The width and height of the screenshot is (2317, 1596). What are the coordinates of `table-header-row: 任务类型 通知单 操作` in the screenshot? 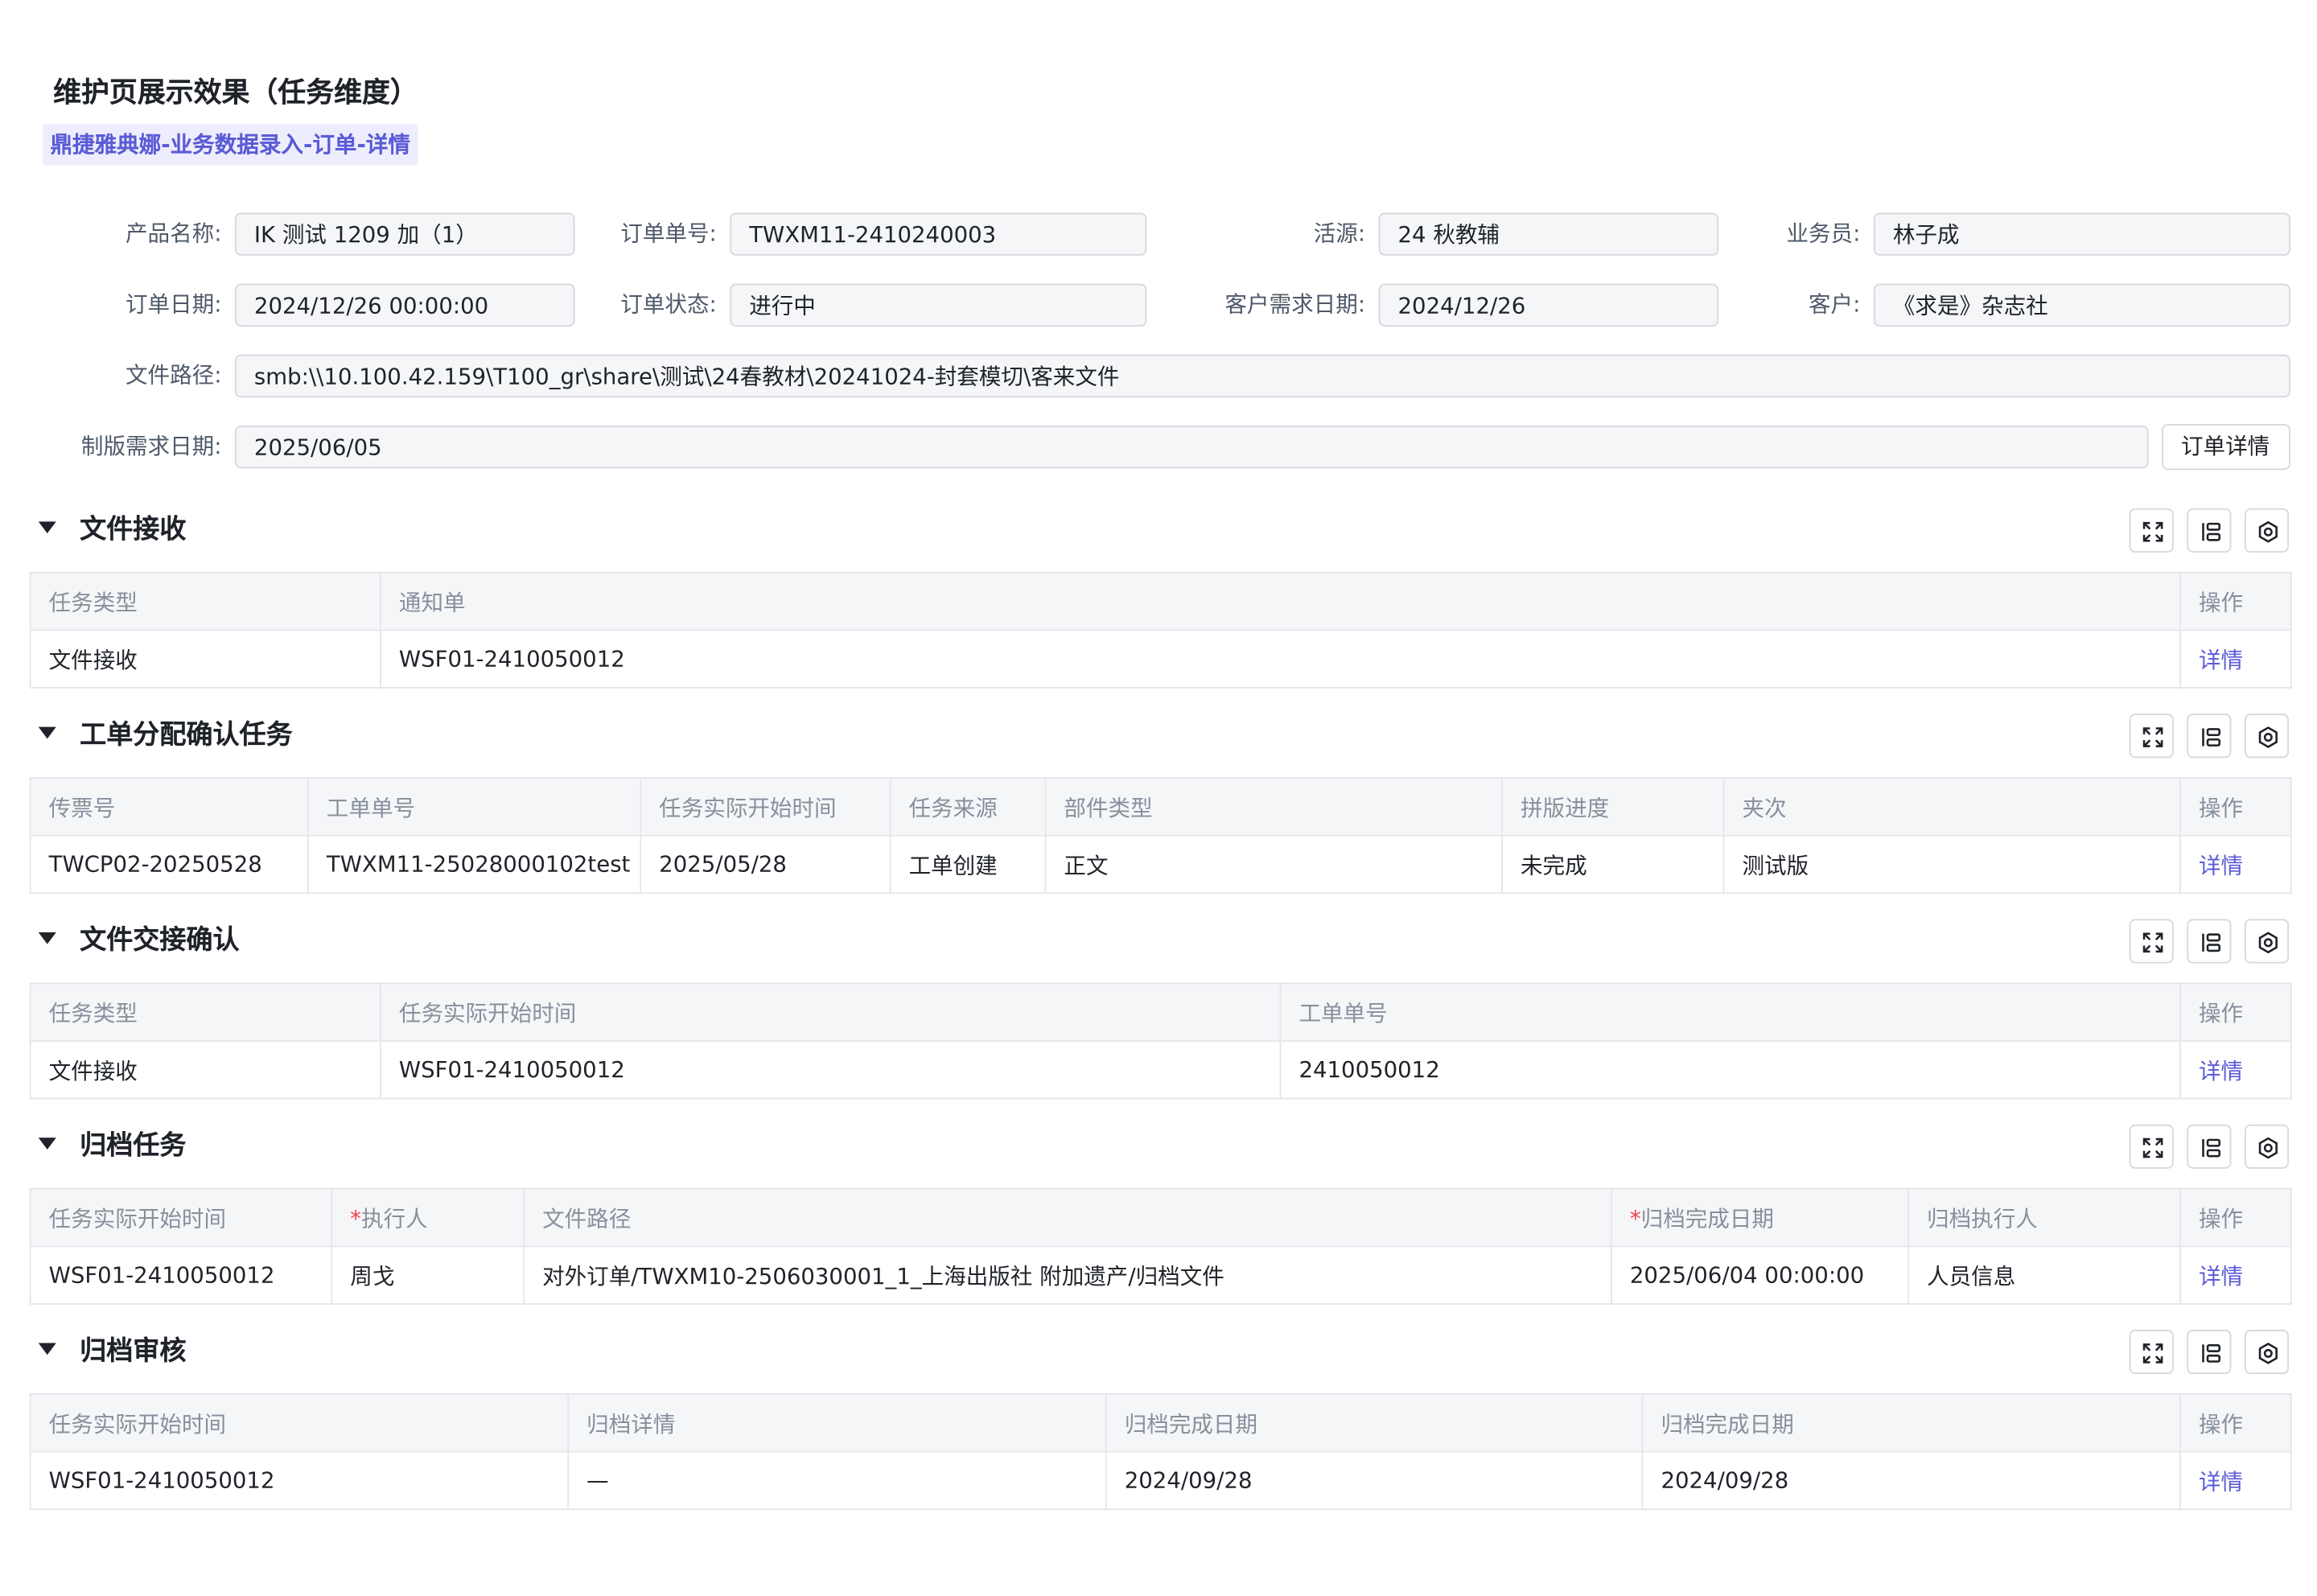 It's located at (1160, 601).